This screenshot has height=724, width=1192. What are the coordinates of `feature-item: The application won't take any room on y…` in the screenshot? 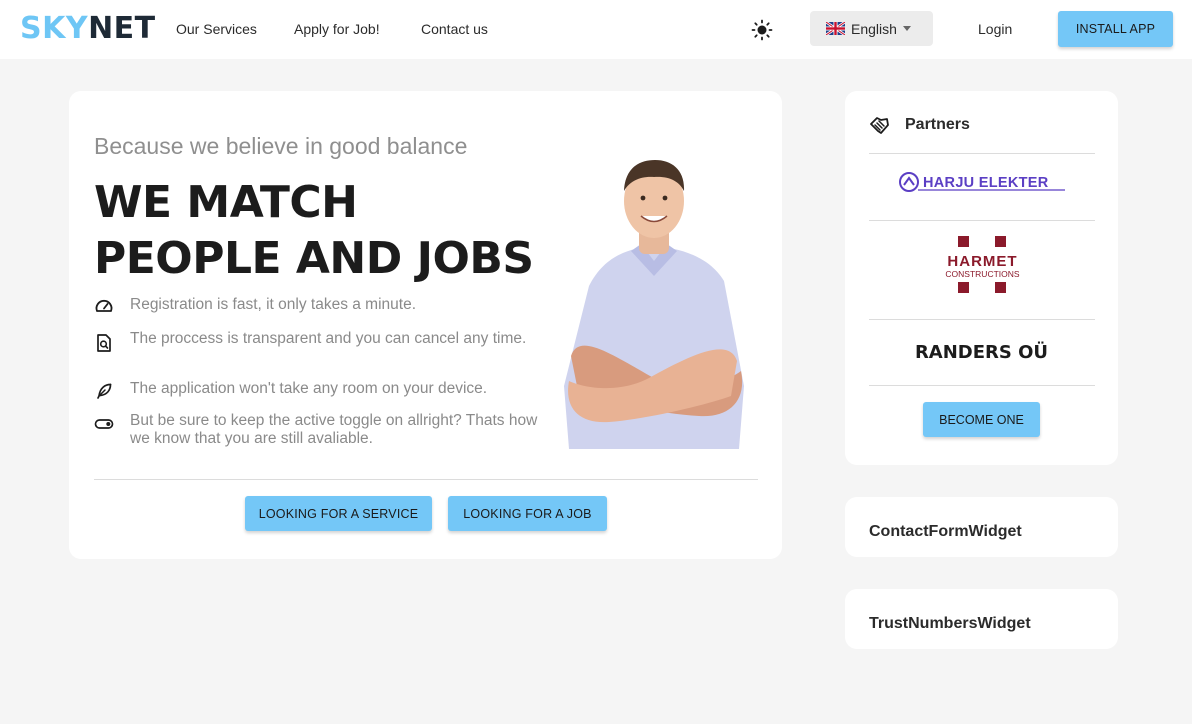 It's located at (317, 390).